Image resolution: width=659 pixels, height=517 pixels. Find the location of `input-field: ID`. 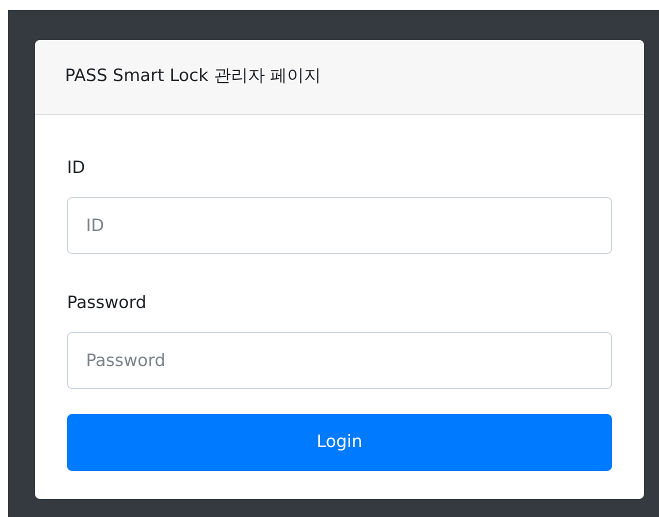

input-field: ID is located at coordinates (339, 225).